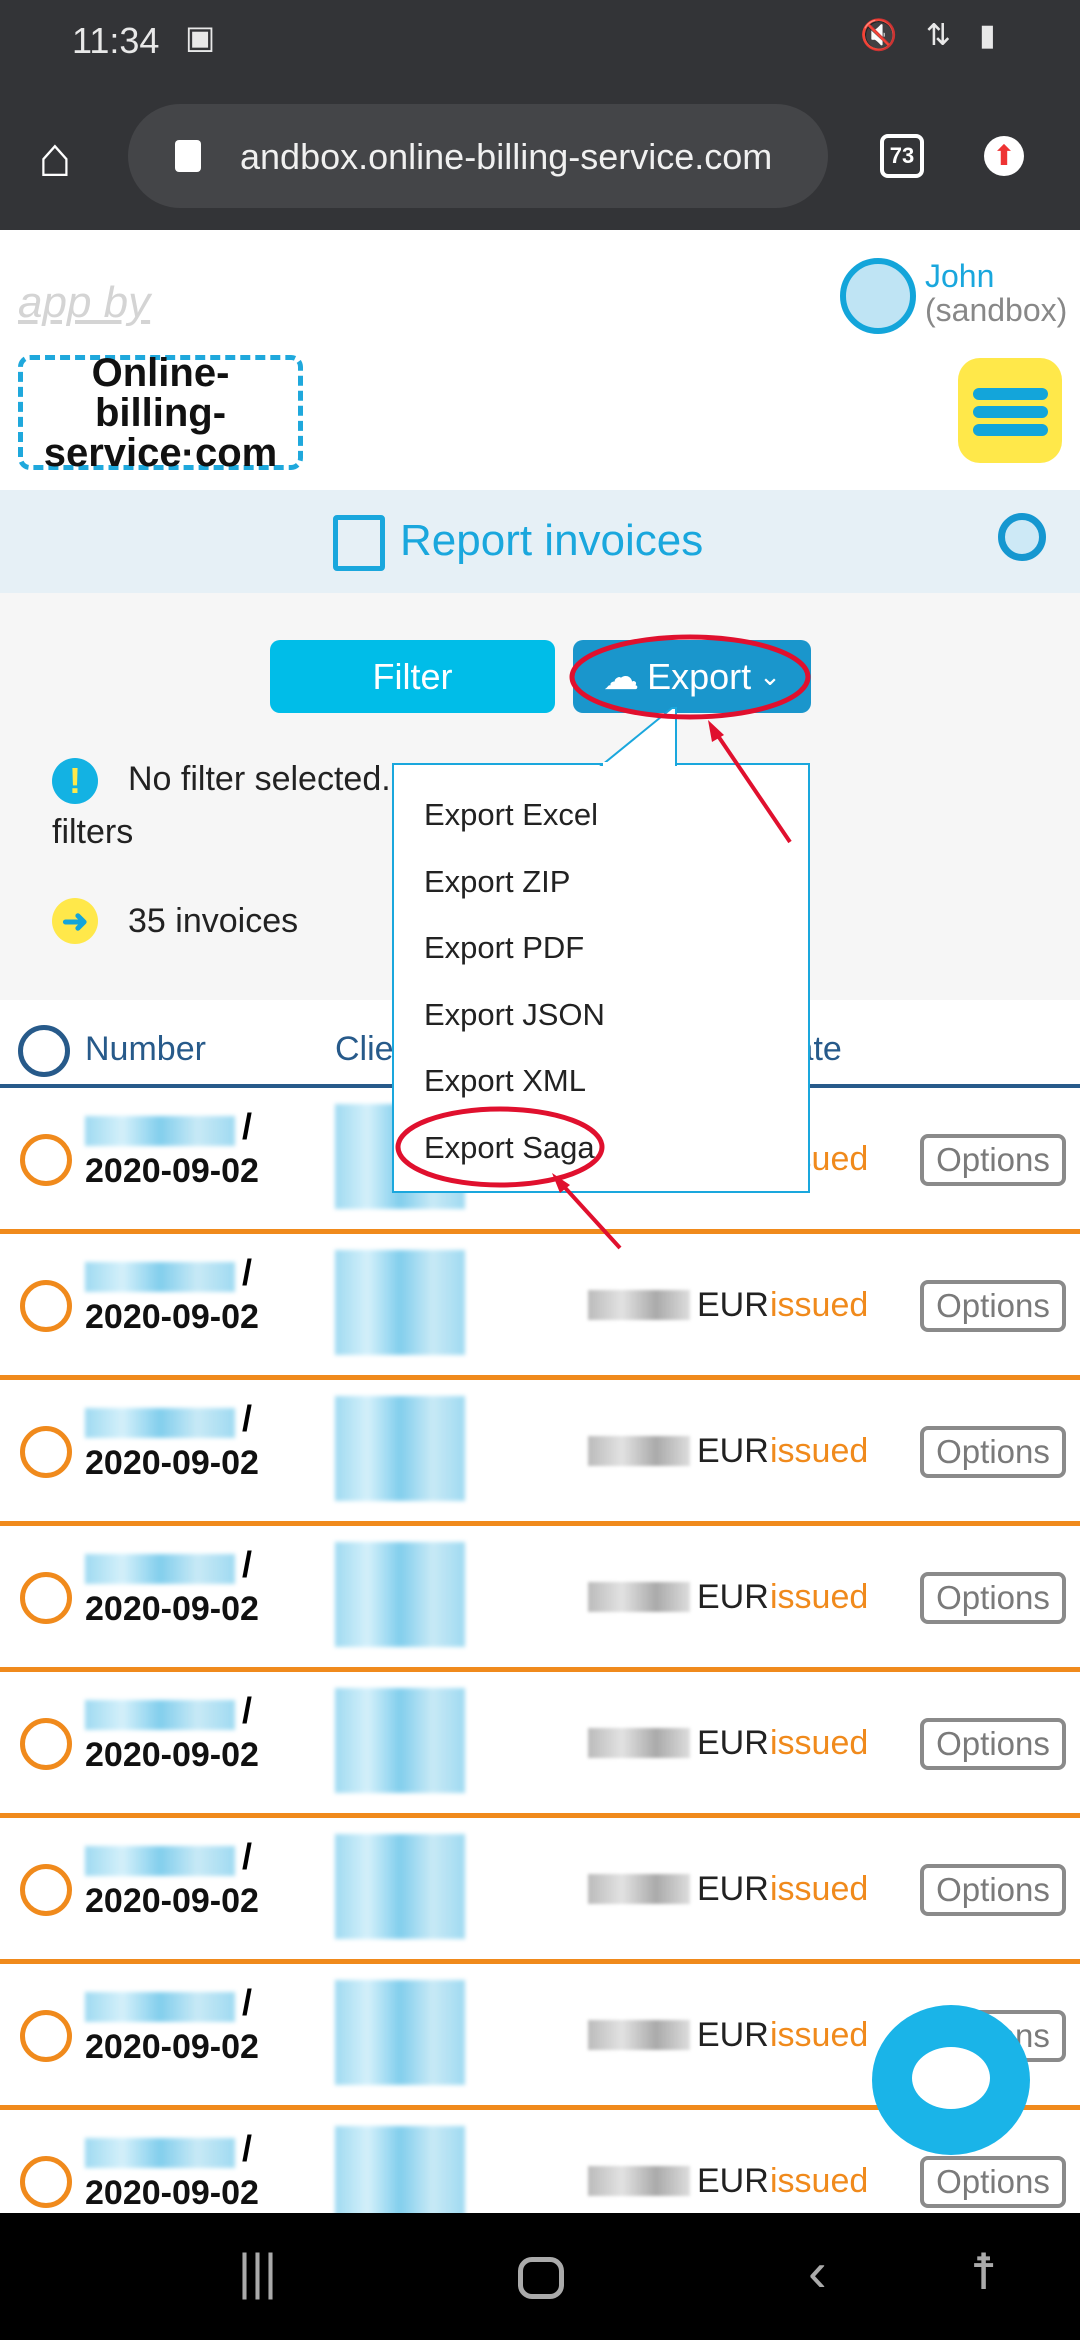 This screenshot has height=2340, width=1080. Describe the element at coordinates (603, 942) in the screenshot. I see `annotation-overlay` at that location.